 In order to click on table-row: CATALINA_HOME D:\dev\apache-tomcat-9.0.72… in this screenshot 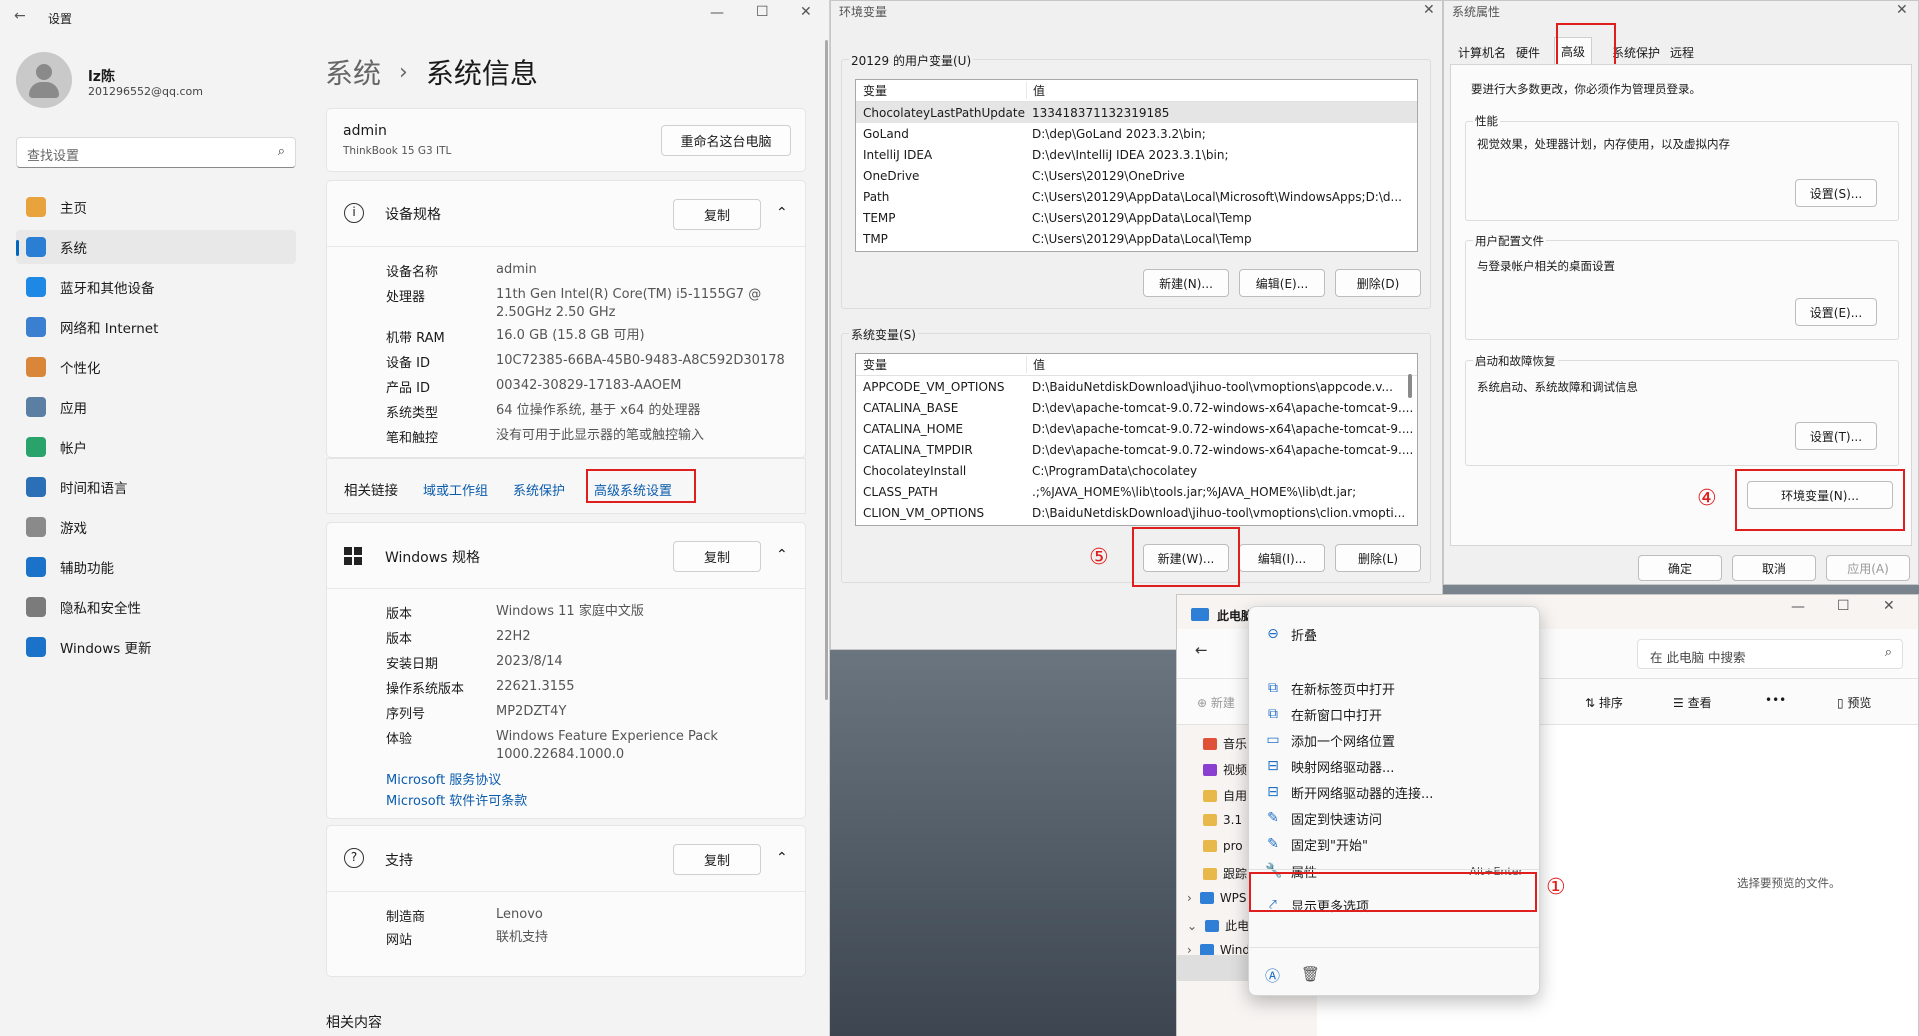, I will do `click(1136, 428)`.